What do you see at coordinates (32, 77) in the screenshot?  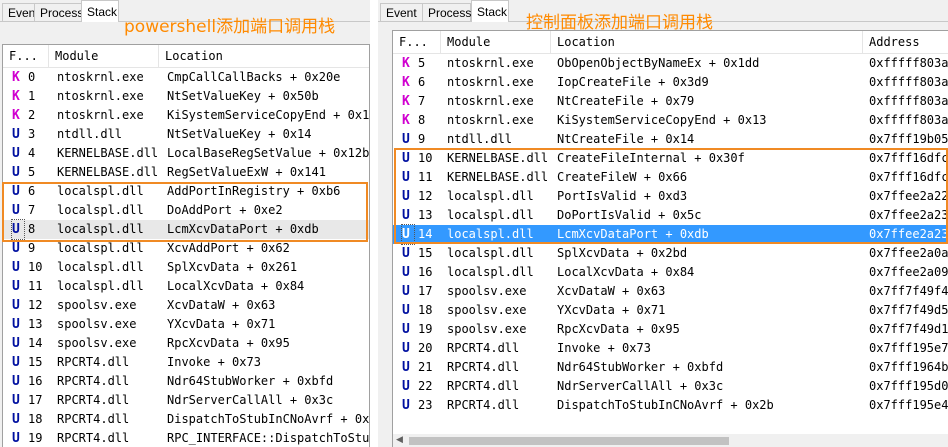 I see `frame-number: 0` at bounding box center [32, 77].